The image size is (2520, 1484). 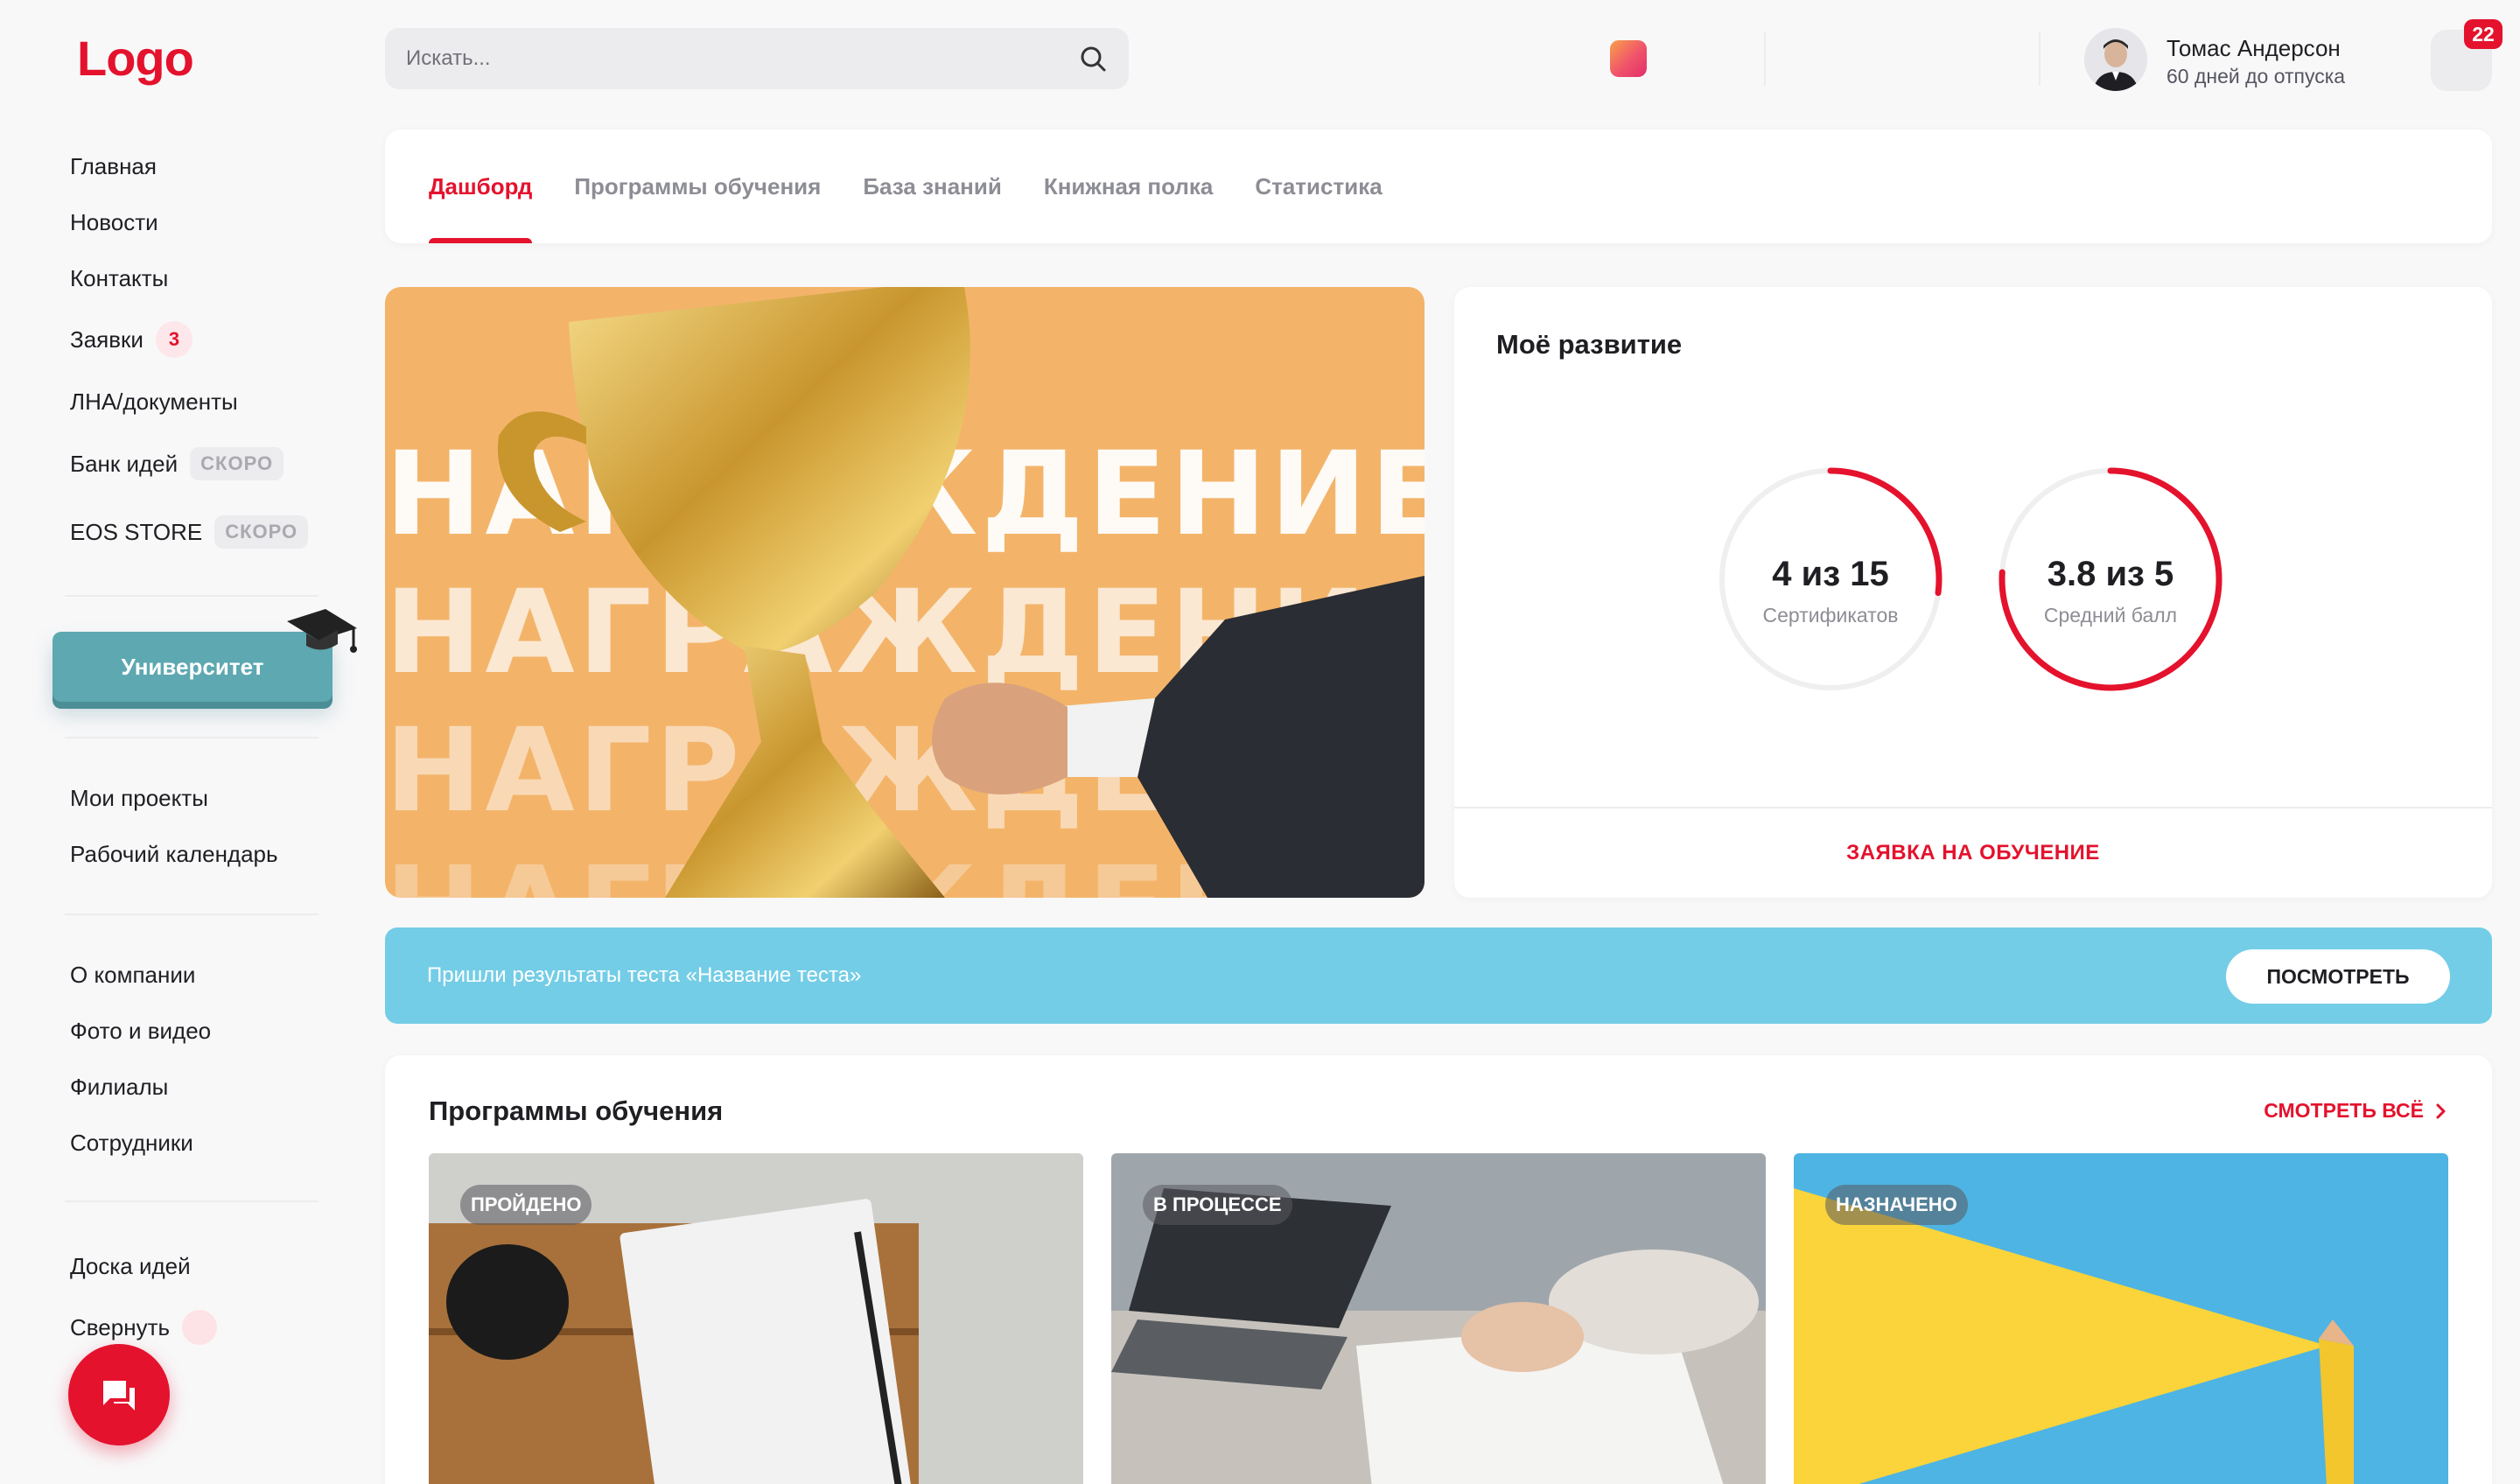 What do you see at coordinates (1093, 59) in the screenshot?
I see `search-icon` at bounding box center [1093, 59].